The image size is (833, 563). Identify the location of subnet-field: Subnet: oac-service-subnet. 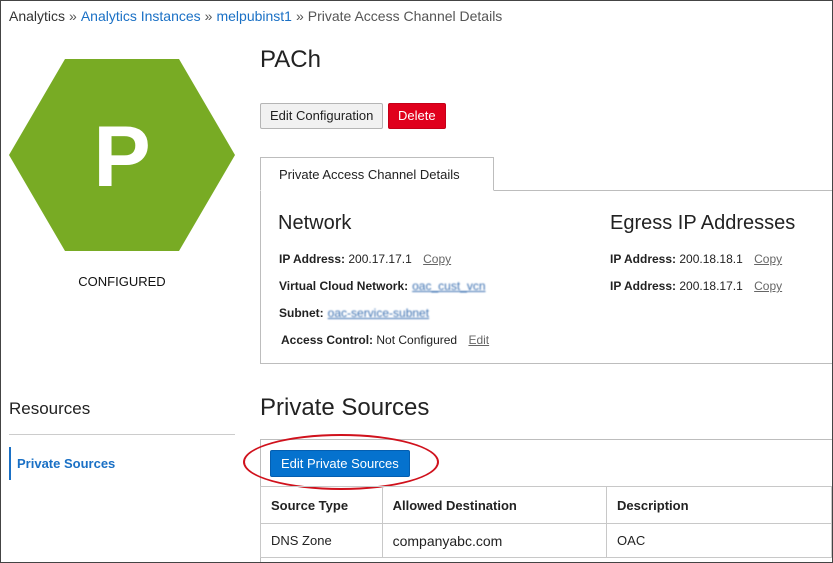
(354, 313).